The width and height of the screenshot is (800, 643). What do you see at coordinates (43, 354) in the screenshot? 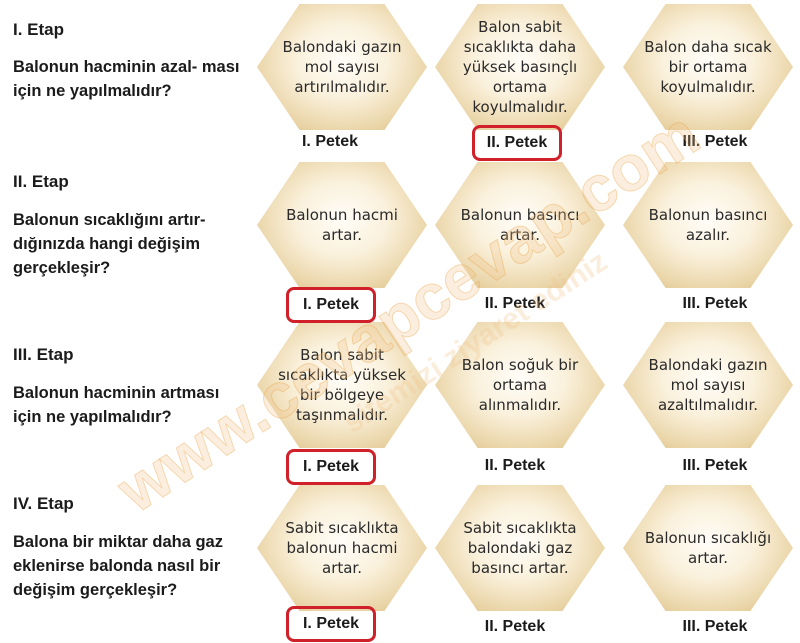
I see `etap-3-title: III. Etap` at bounding box center [43, 354].